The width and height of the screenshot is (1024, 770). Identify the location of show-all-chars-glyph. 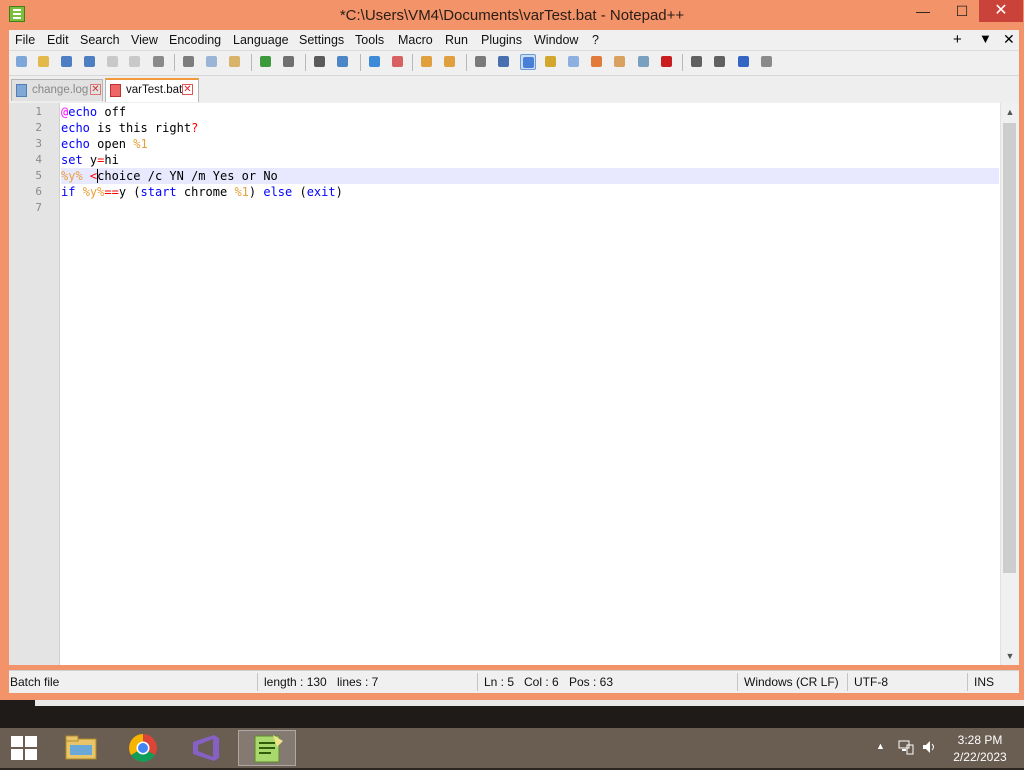
(503, 61).